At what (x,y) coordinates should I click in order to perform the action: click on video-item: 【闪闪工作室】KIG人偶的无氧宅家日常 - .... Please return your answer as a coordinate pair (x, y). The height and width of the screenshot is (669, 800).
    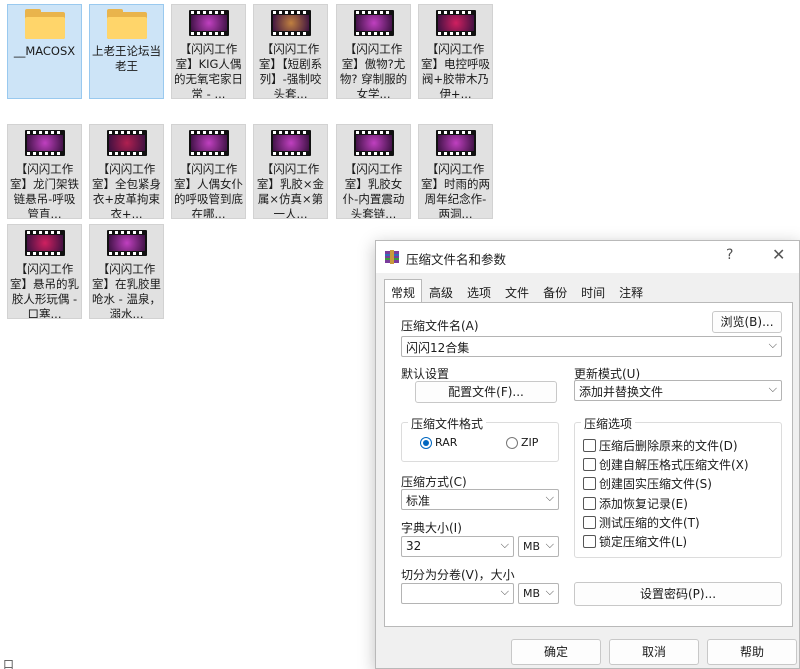
    Looking at the image, I should click on (208, 51).